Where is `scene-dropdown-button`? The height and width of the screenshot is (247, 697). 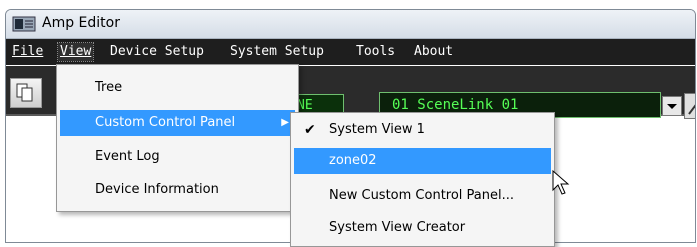
scene-dropdown-button is located at coordinates (672, 106).